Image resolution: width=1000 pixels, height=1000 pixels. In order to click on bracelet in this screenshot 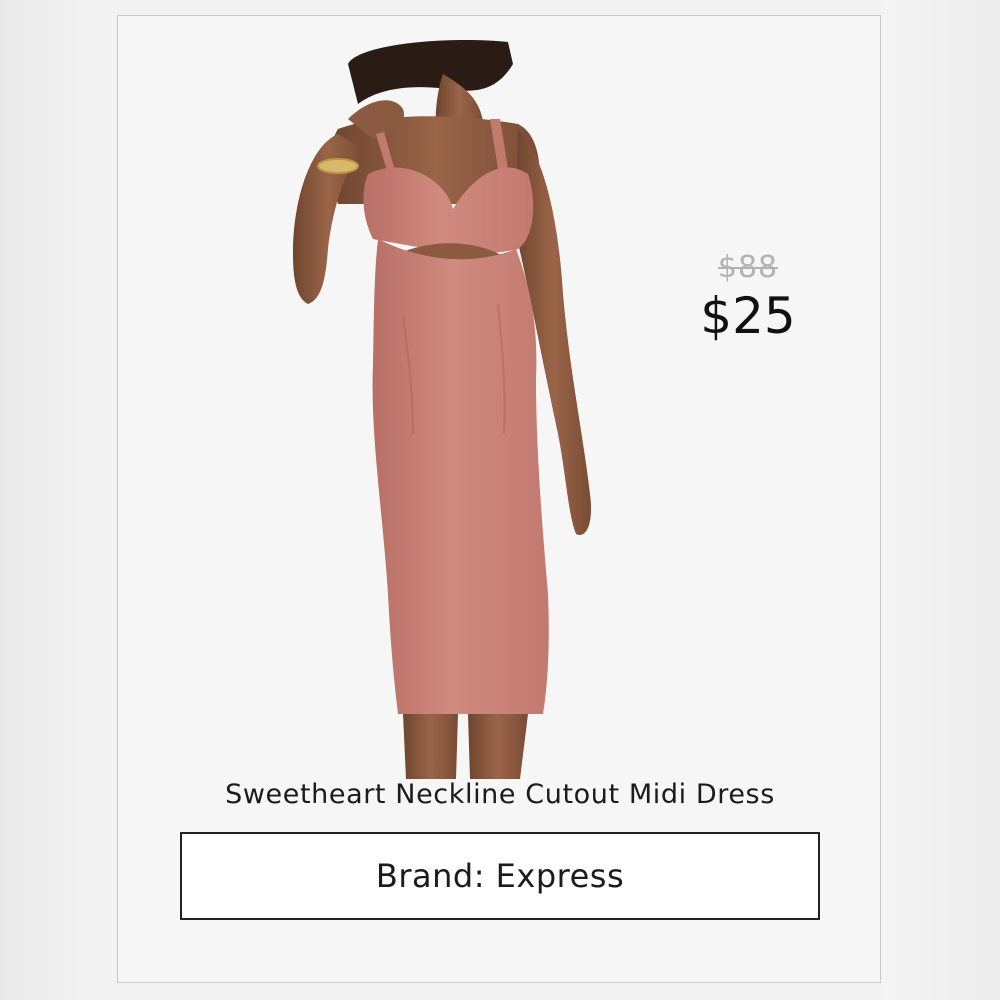, I will do `click(338, 166)`.